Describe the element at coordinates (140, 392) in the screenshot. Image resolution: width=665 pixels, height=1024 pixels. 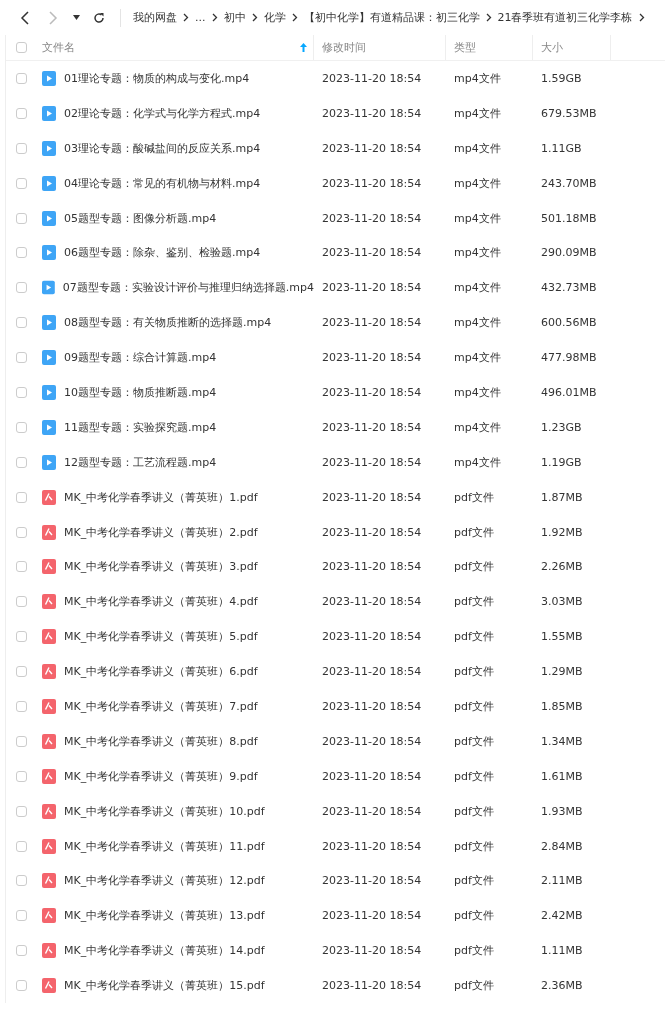
I see `file-name: 10题型专题：物质推断题.mp4` at that location.